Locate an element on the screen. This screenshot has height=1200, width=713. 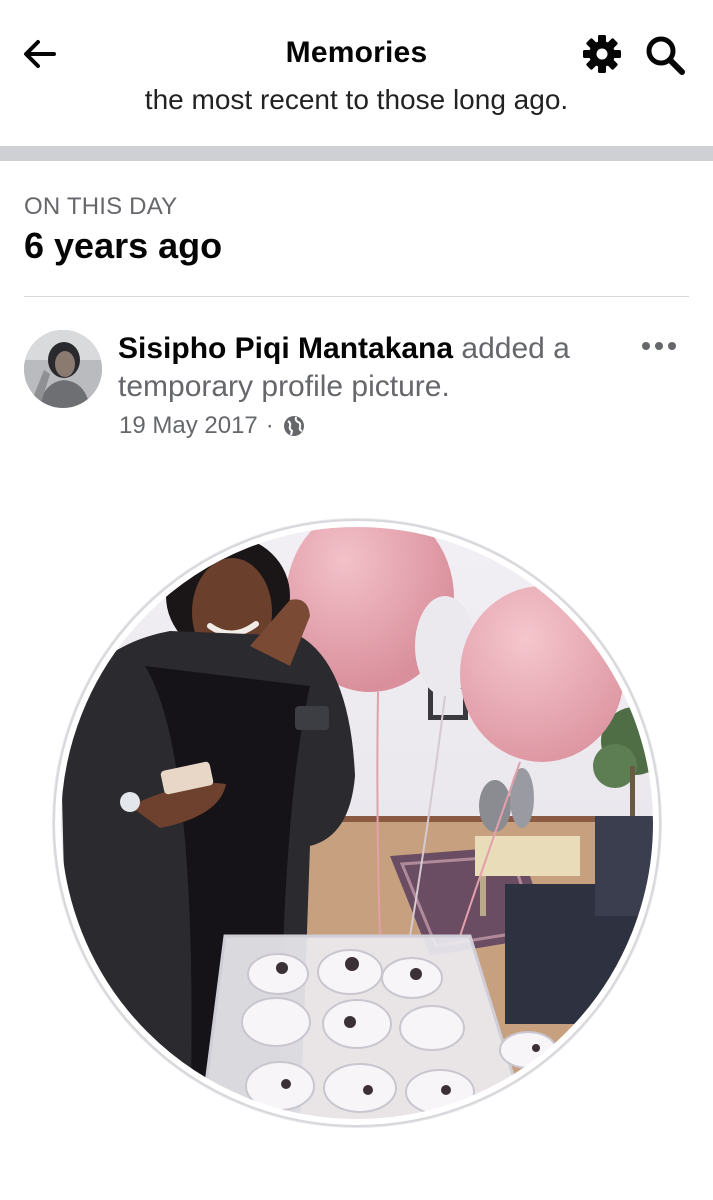
avatar is located at coordinates (63, 369).